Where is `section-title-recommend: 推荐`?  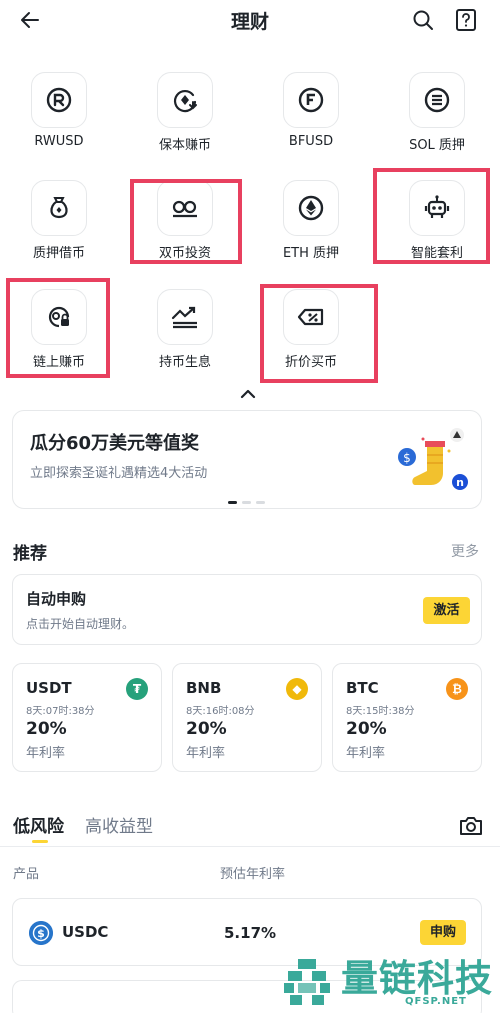
section-title-recommend: 推荐 is located at coordinates (30, 554).